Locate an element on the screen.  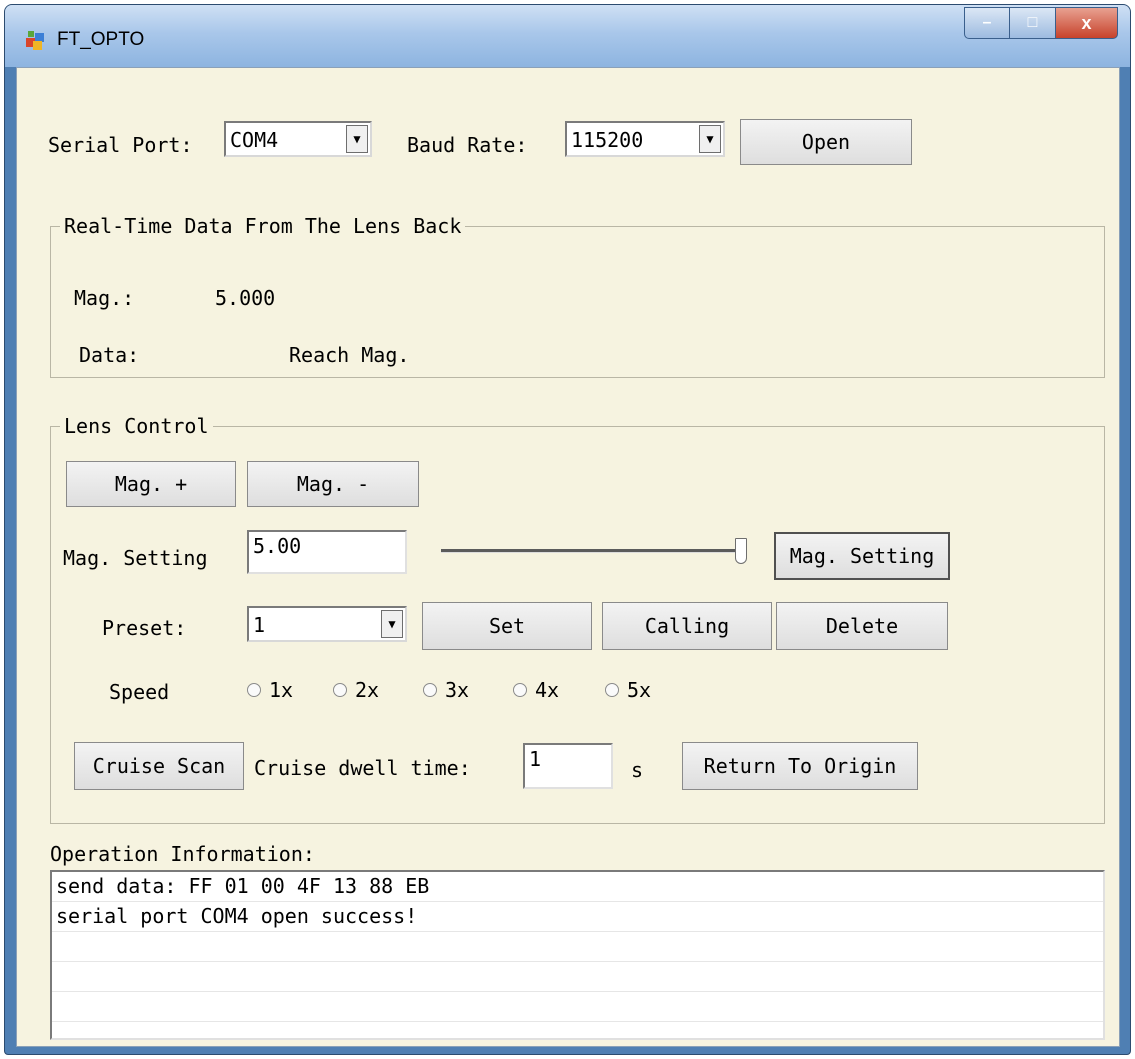
speed-option-label: 1x is located at coordinates (281, 690).